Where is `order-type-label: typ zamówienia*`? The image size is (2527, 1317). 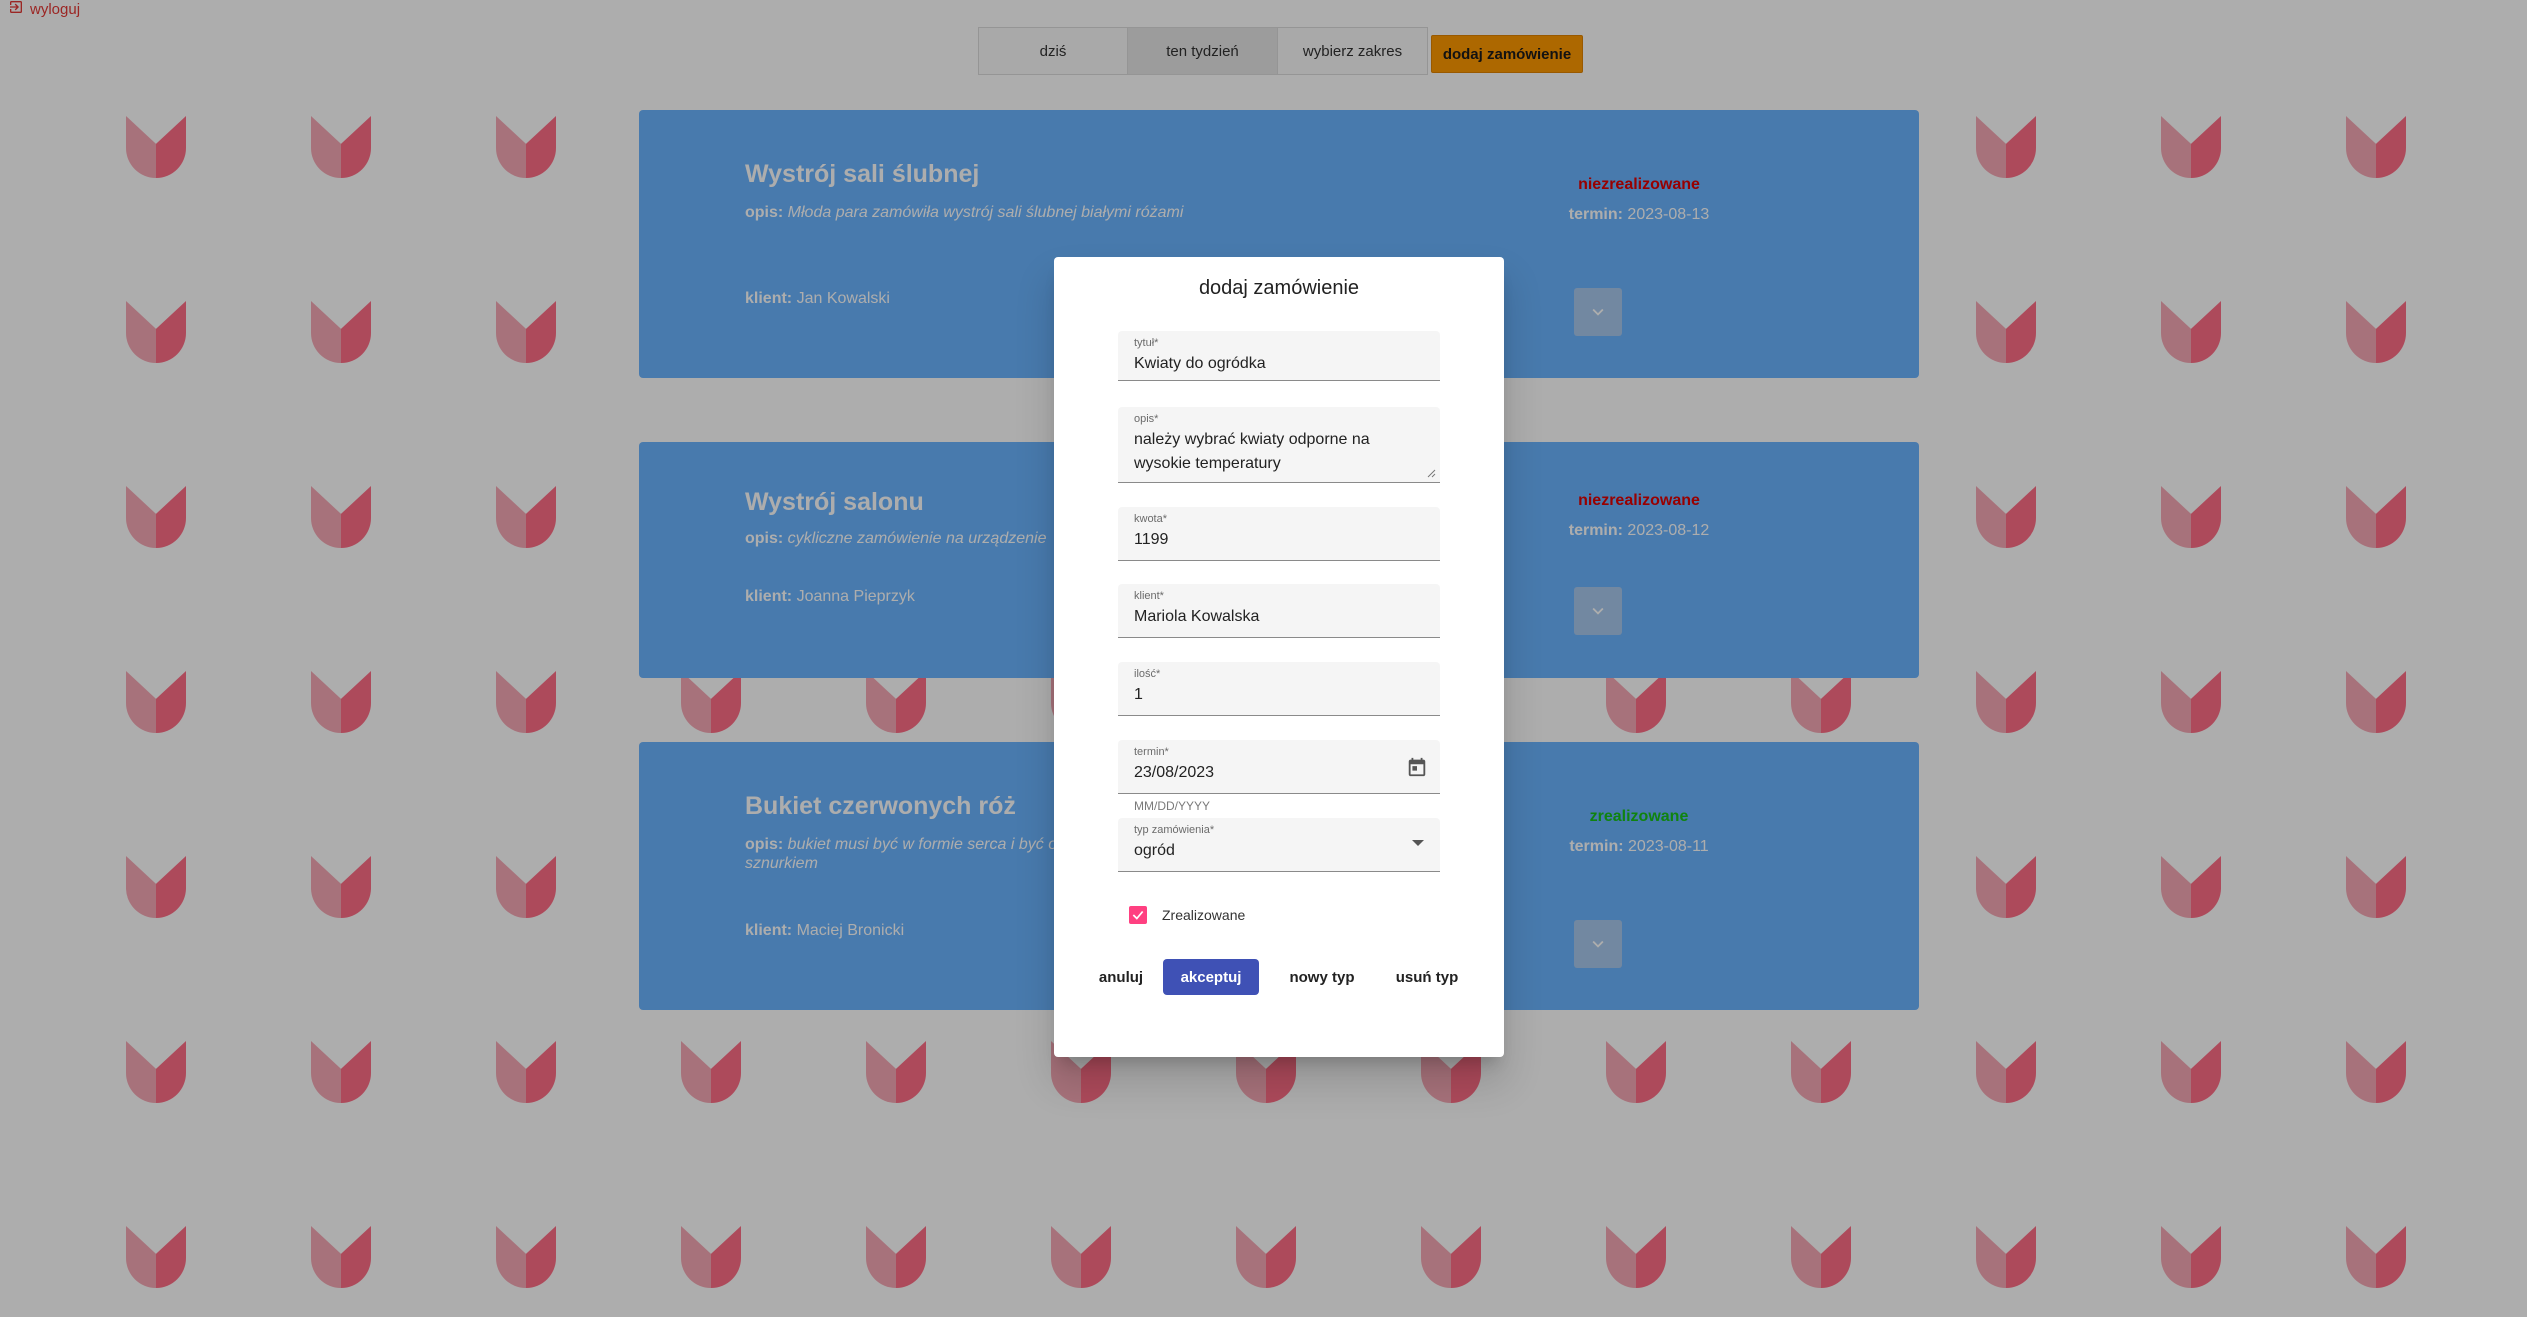 order-type-label: typ zamówienia* is located at coordinates (1174, 830).